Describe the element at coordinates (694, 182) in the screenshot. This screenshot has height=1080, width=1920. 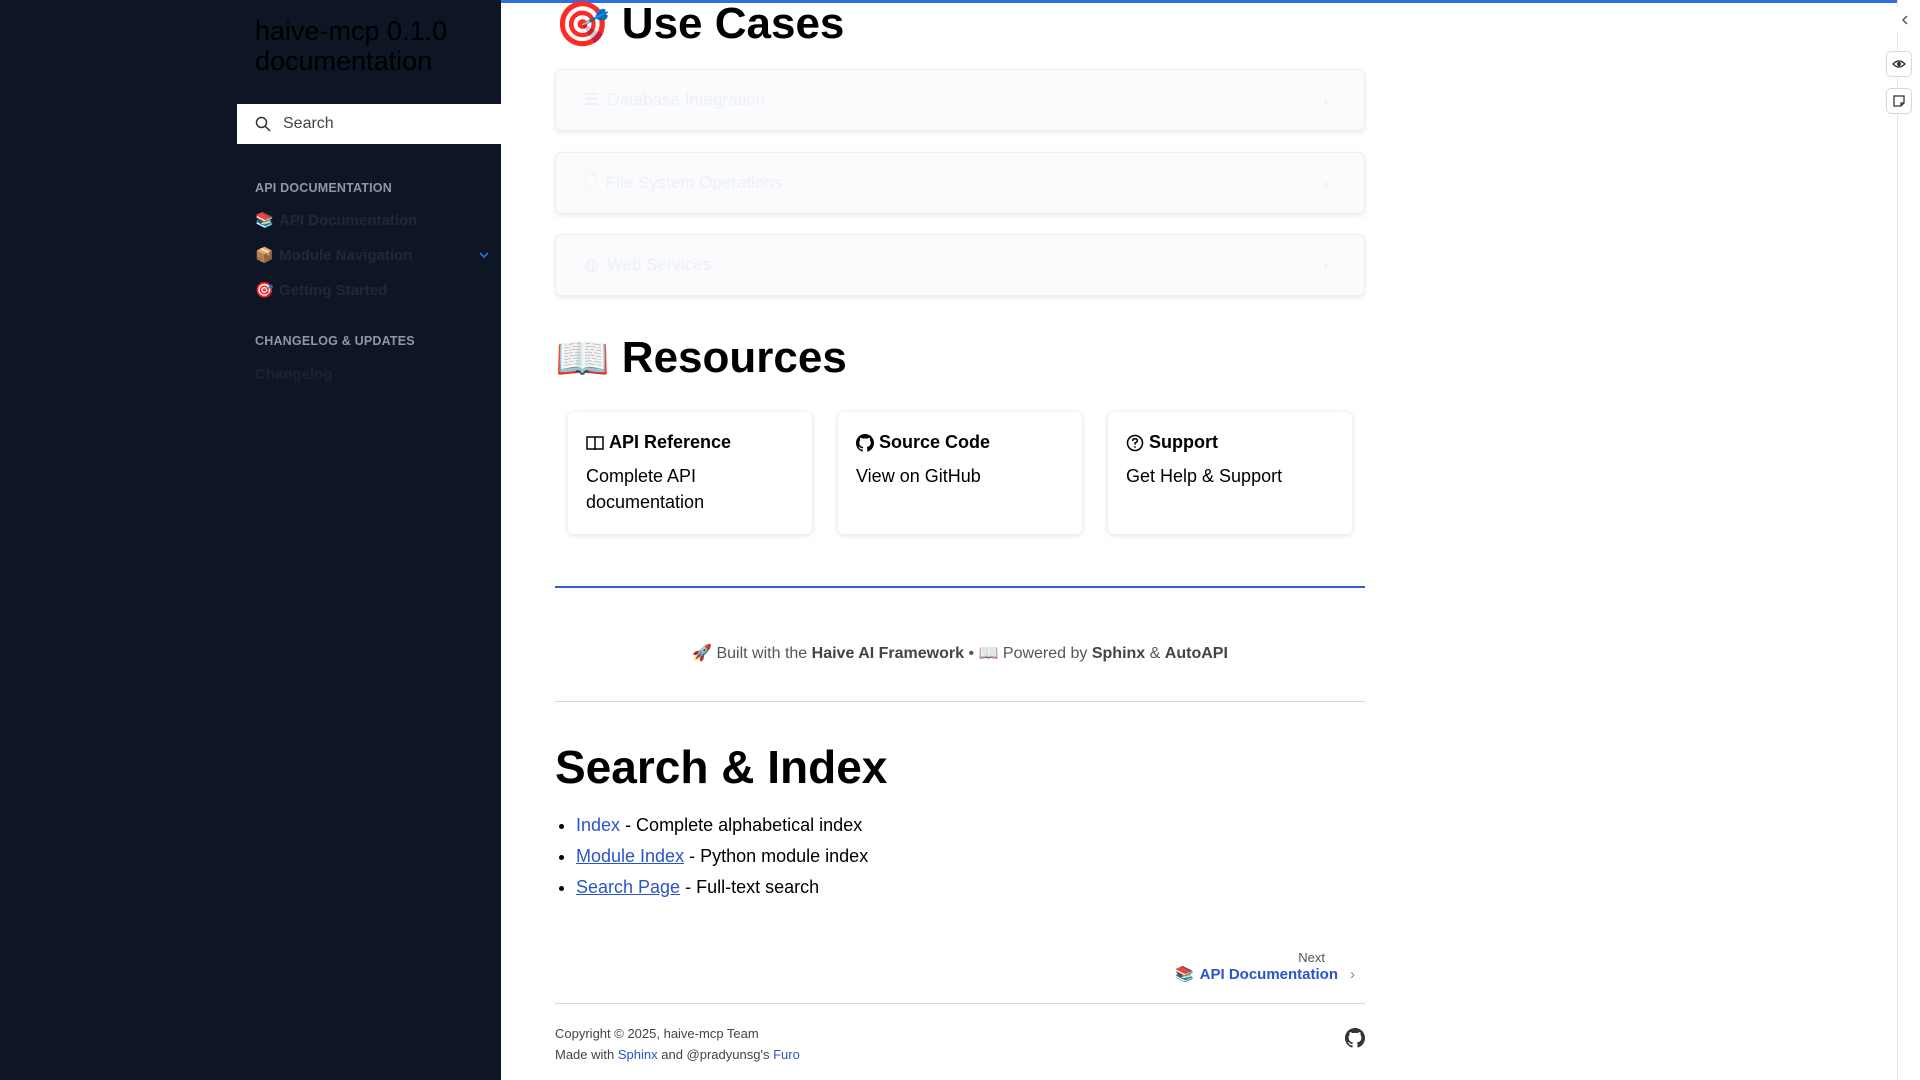
I see `panel-label: File System Operations` at that location.